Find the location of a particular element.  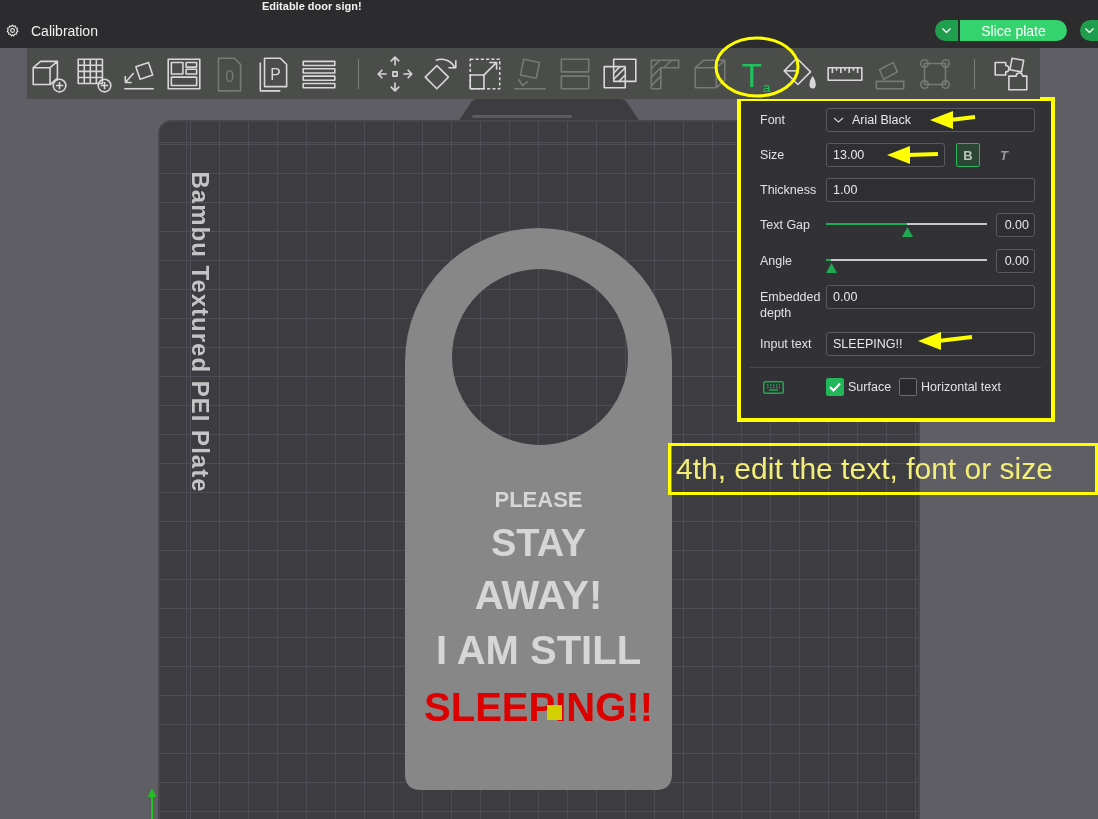

field-label: Size is located at coordinates (773, 155).